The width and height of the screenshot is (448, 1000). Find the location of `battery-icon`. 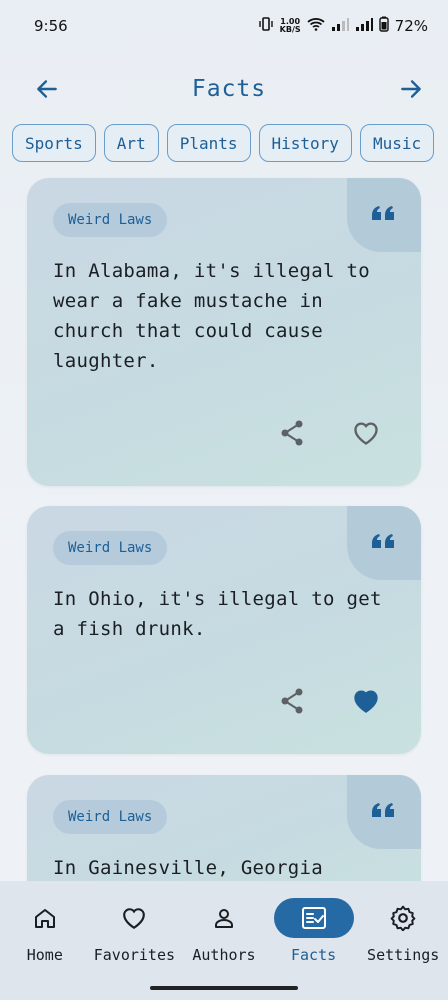

battery-icon is located at coordinates (383, 26).